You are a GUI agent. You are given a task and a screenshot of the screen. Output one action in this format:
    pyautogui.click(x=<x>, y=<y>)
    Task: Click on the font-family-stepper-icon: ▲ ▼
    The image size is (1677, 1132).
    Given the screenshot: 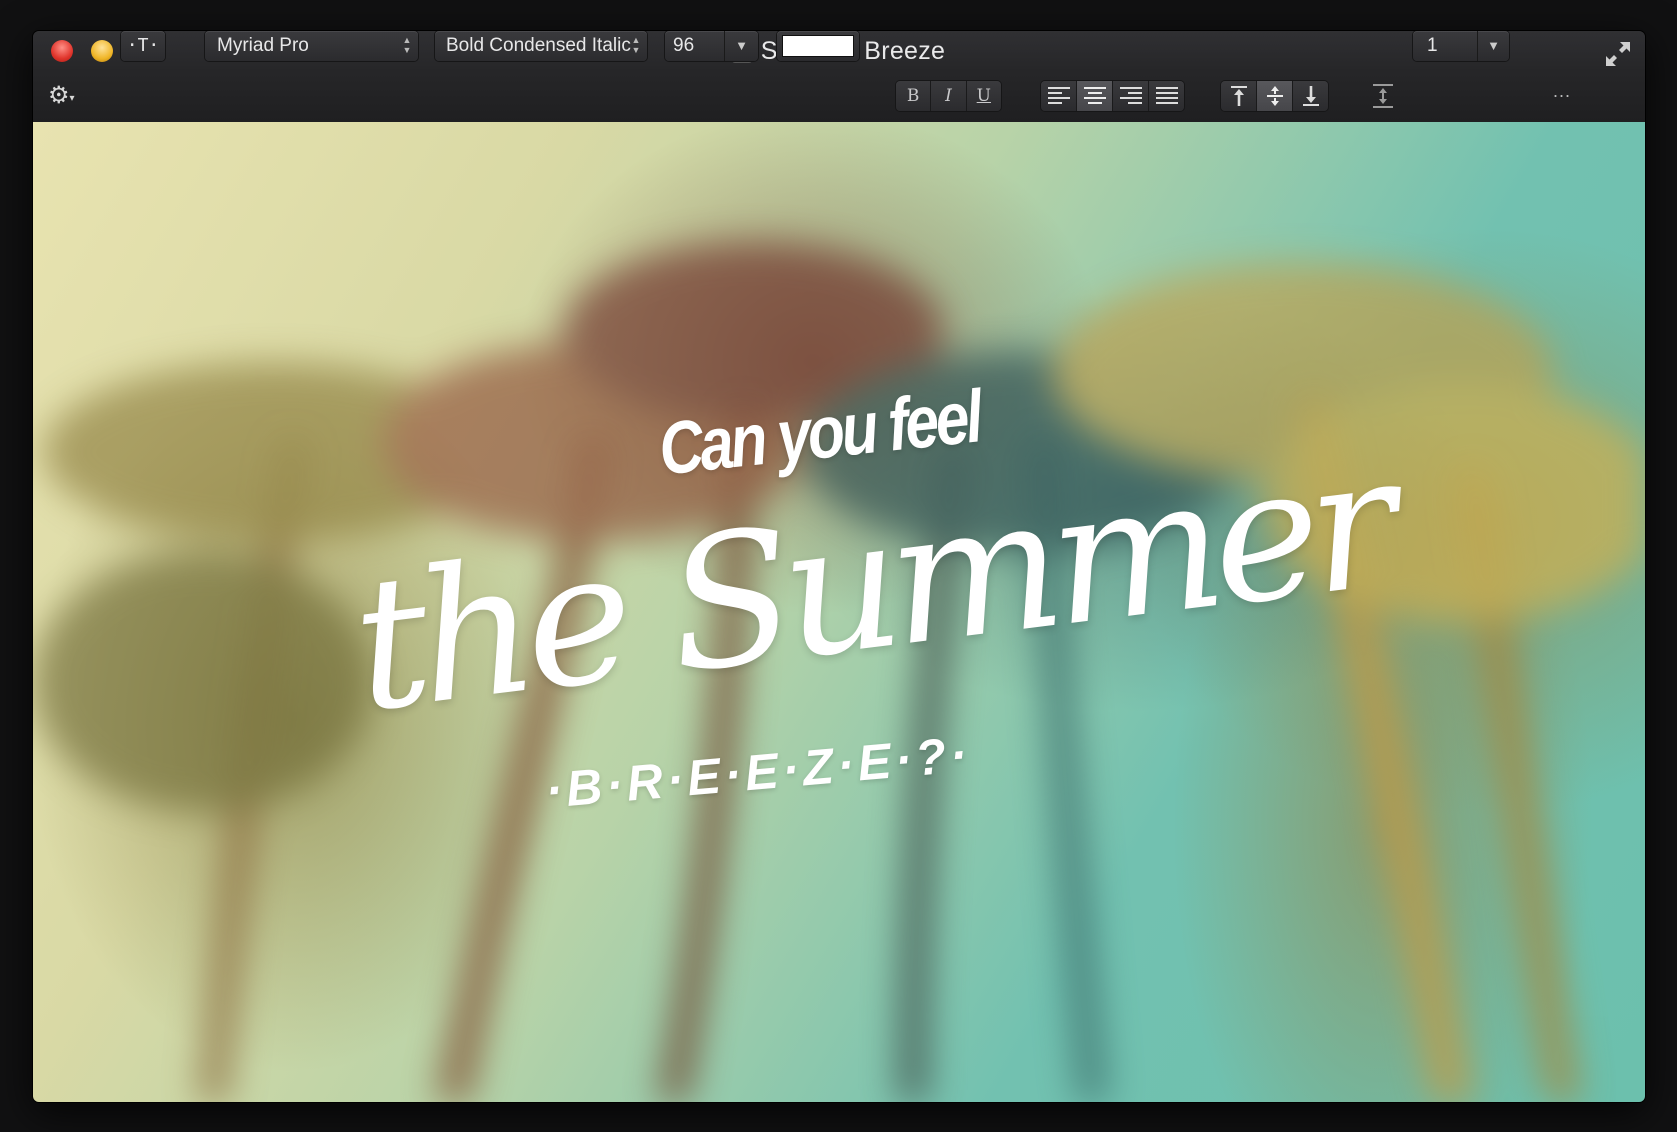 What is the action you would take?
    pyautogui.click(x=407, y=45)
    